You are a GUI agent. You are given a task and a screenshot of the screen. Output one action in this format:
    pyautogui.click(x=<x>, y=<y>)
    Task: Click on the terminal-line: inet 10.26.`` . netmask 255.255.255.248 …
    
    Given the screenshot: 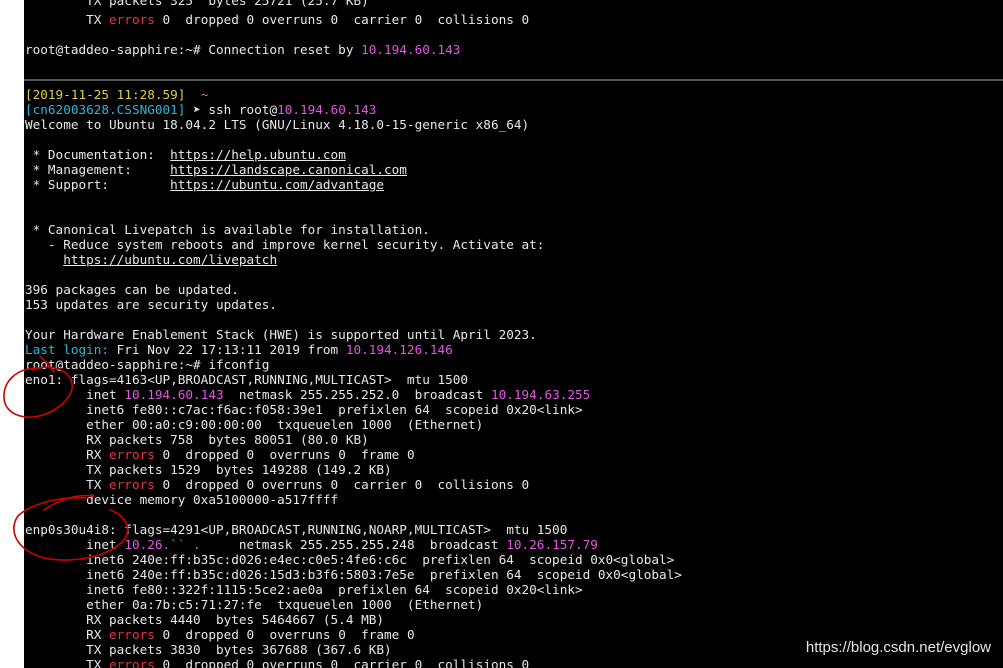 What is the action you would take?
    pyautogui.click(x=311, y=544)
    